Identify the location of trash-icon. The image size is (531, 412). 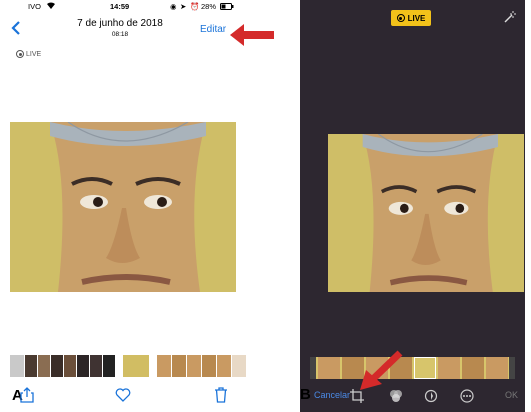
(221, 395).